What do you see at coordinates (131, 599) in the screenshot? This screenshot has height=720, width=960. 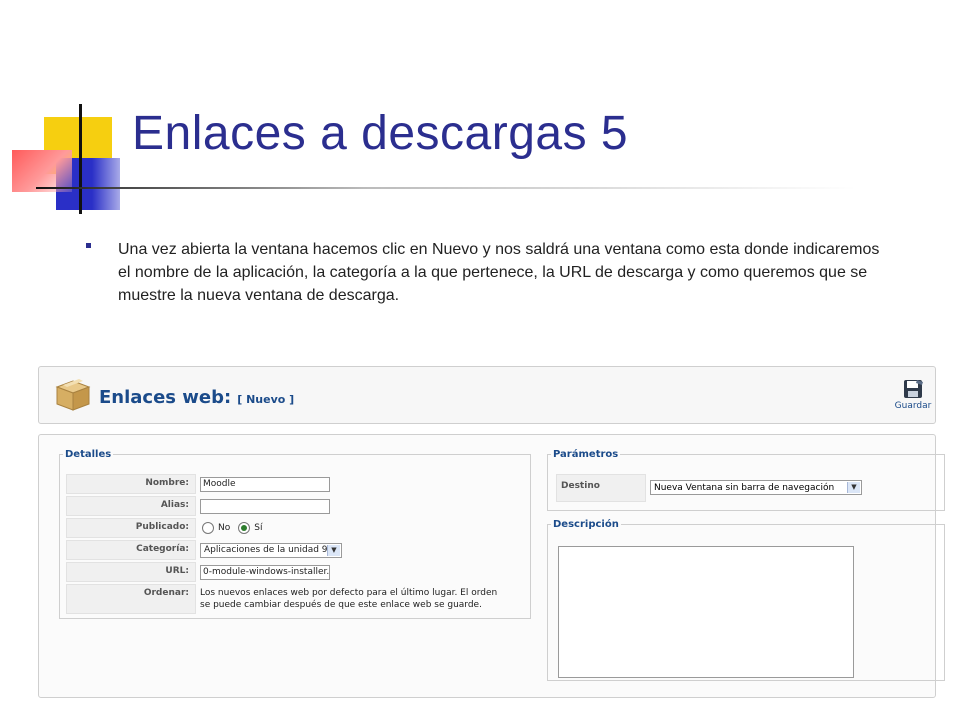 I see `ordenar-label: Ordenar:` at bounding box center [131, 599].